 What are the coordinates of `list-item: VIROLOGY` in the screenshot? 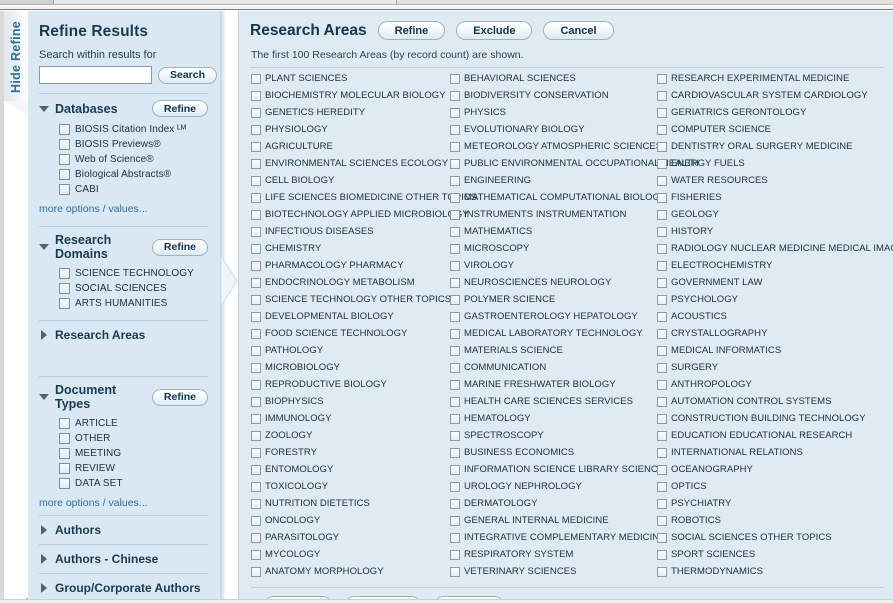 It's located at (553, 268).